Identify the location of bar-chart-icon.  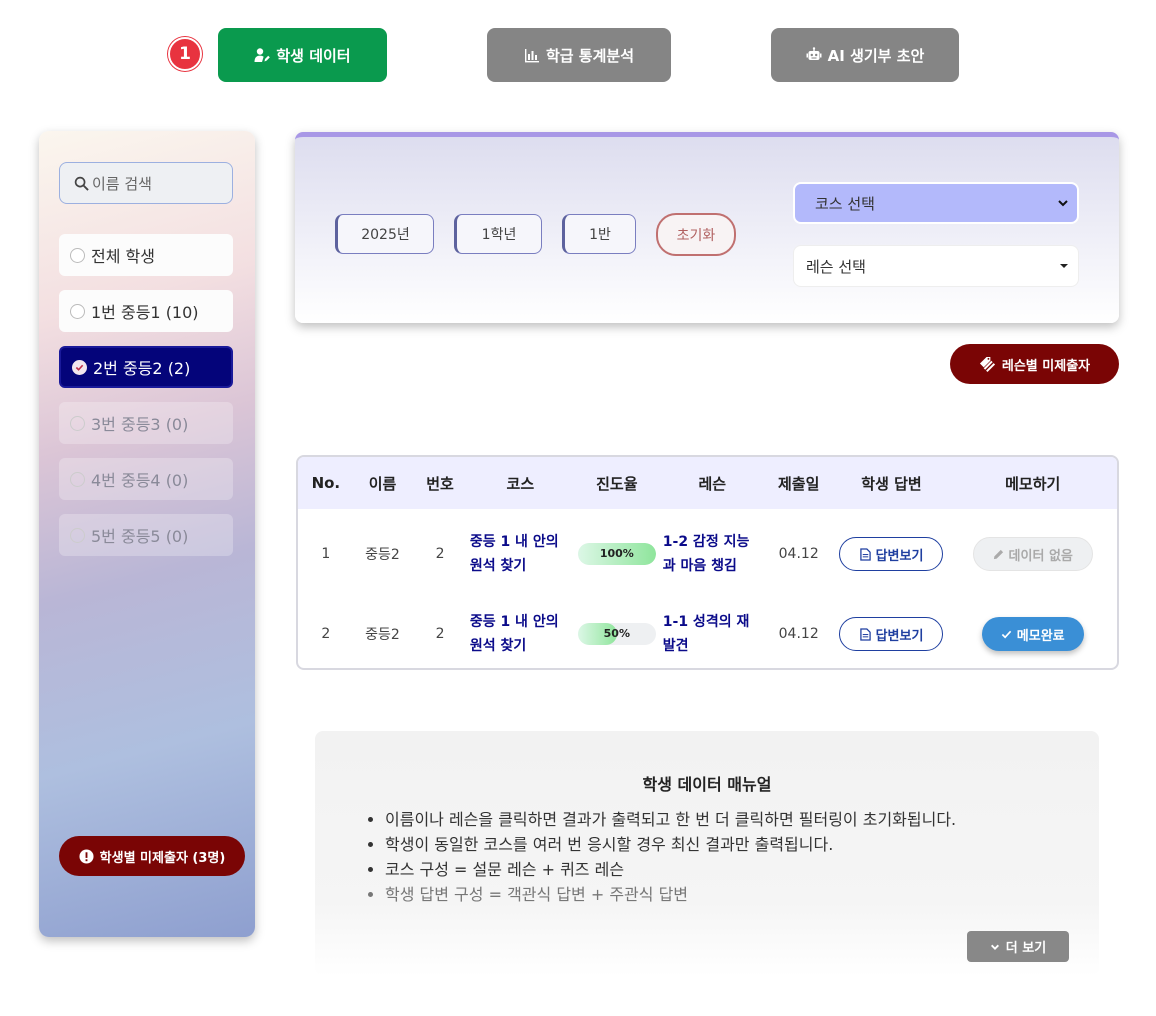
(531, 56).